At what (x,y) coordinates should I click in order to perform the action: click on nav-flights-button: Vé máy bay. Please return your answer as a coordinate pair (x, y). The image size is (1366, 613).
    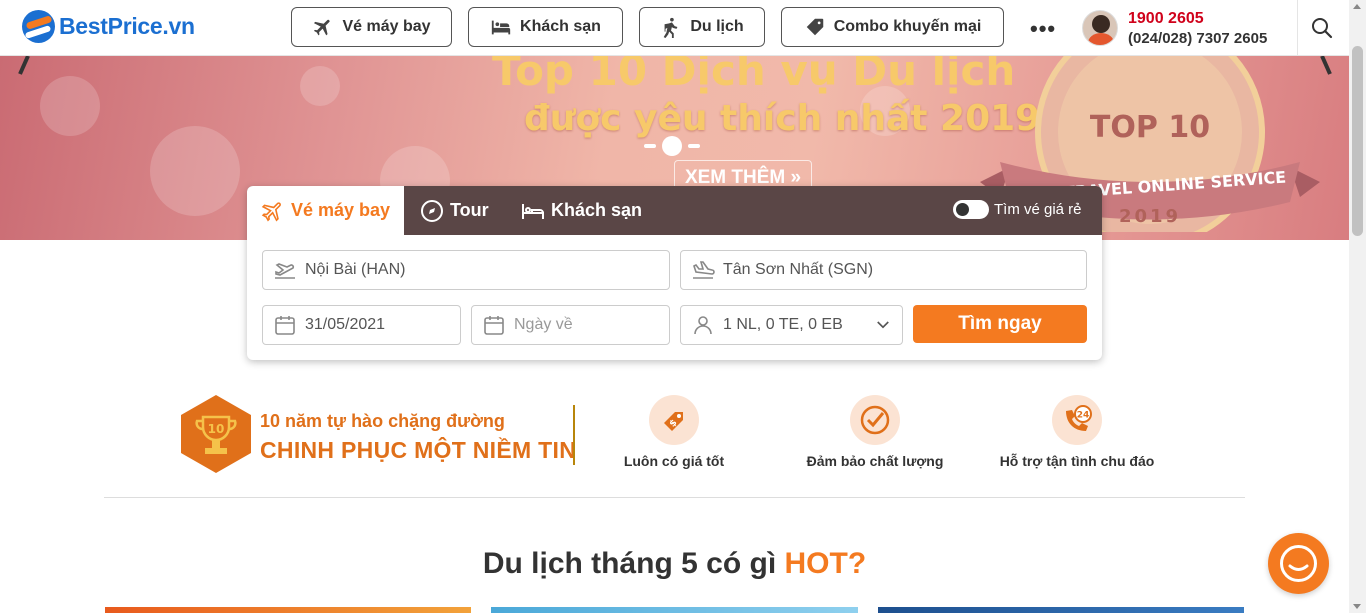
    Looking at the image, I should click on (371, 27).